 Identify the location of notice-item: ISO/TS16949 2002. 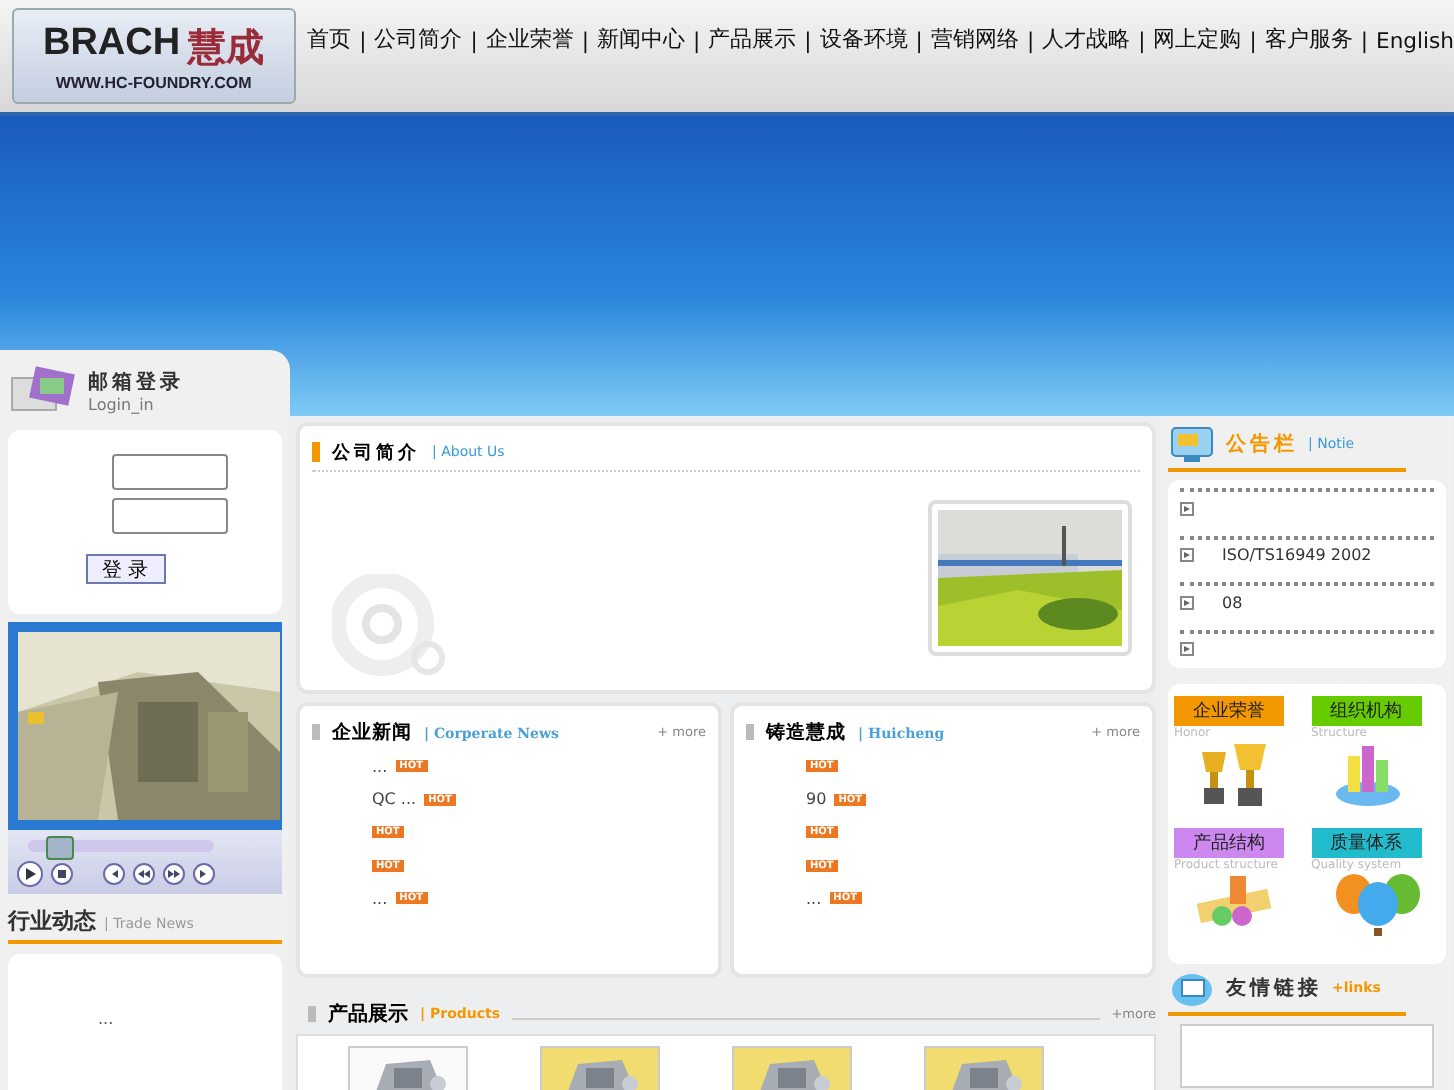
(1297, 555).